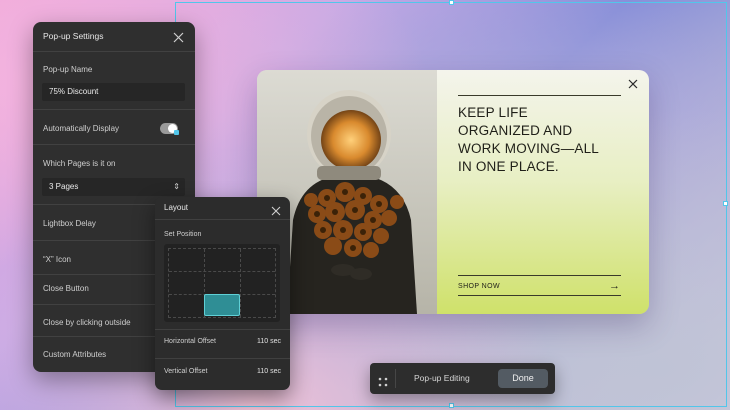 This screenshot has height=410, width=730. Describe the element at coordinates (73, 36) in the screenshot. I see `panel-title: Pop-up Settings` at that location.